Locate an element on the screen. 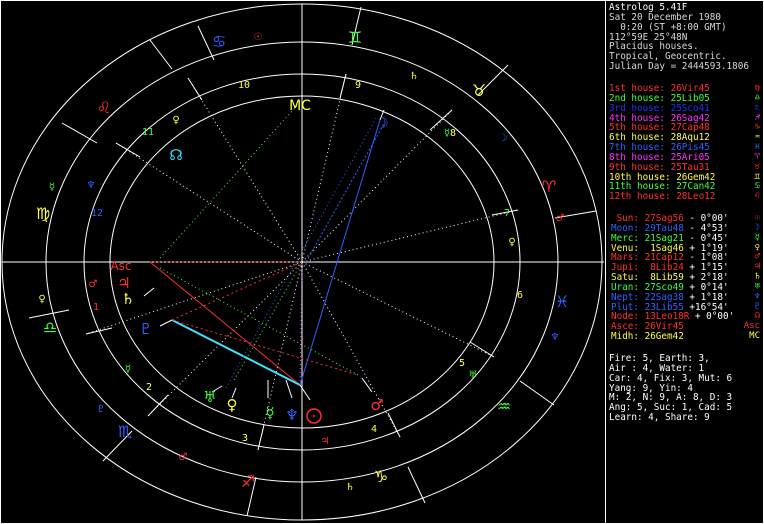 The height and width of the screenshot is (524, 764). moon-ruler-icon: ☽ is located at coordinates (503, 138).